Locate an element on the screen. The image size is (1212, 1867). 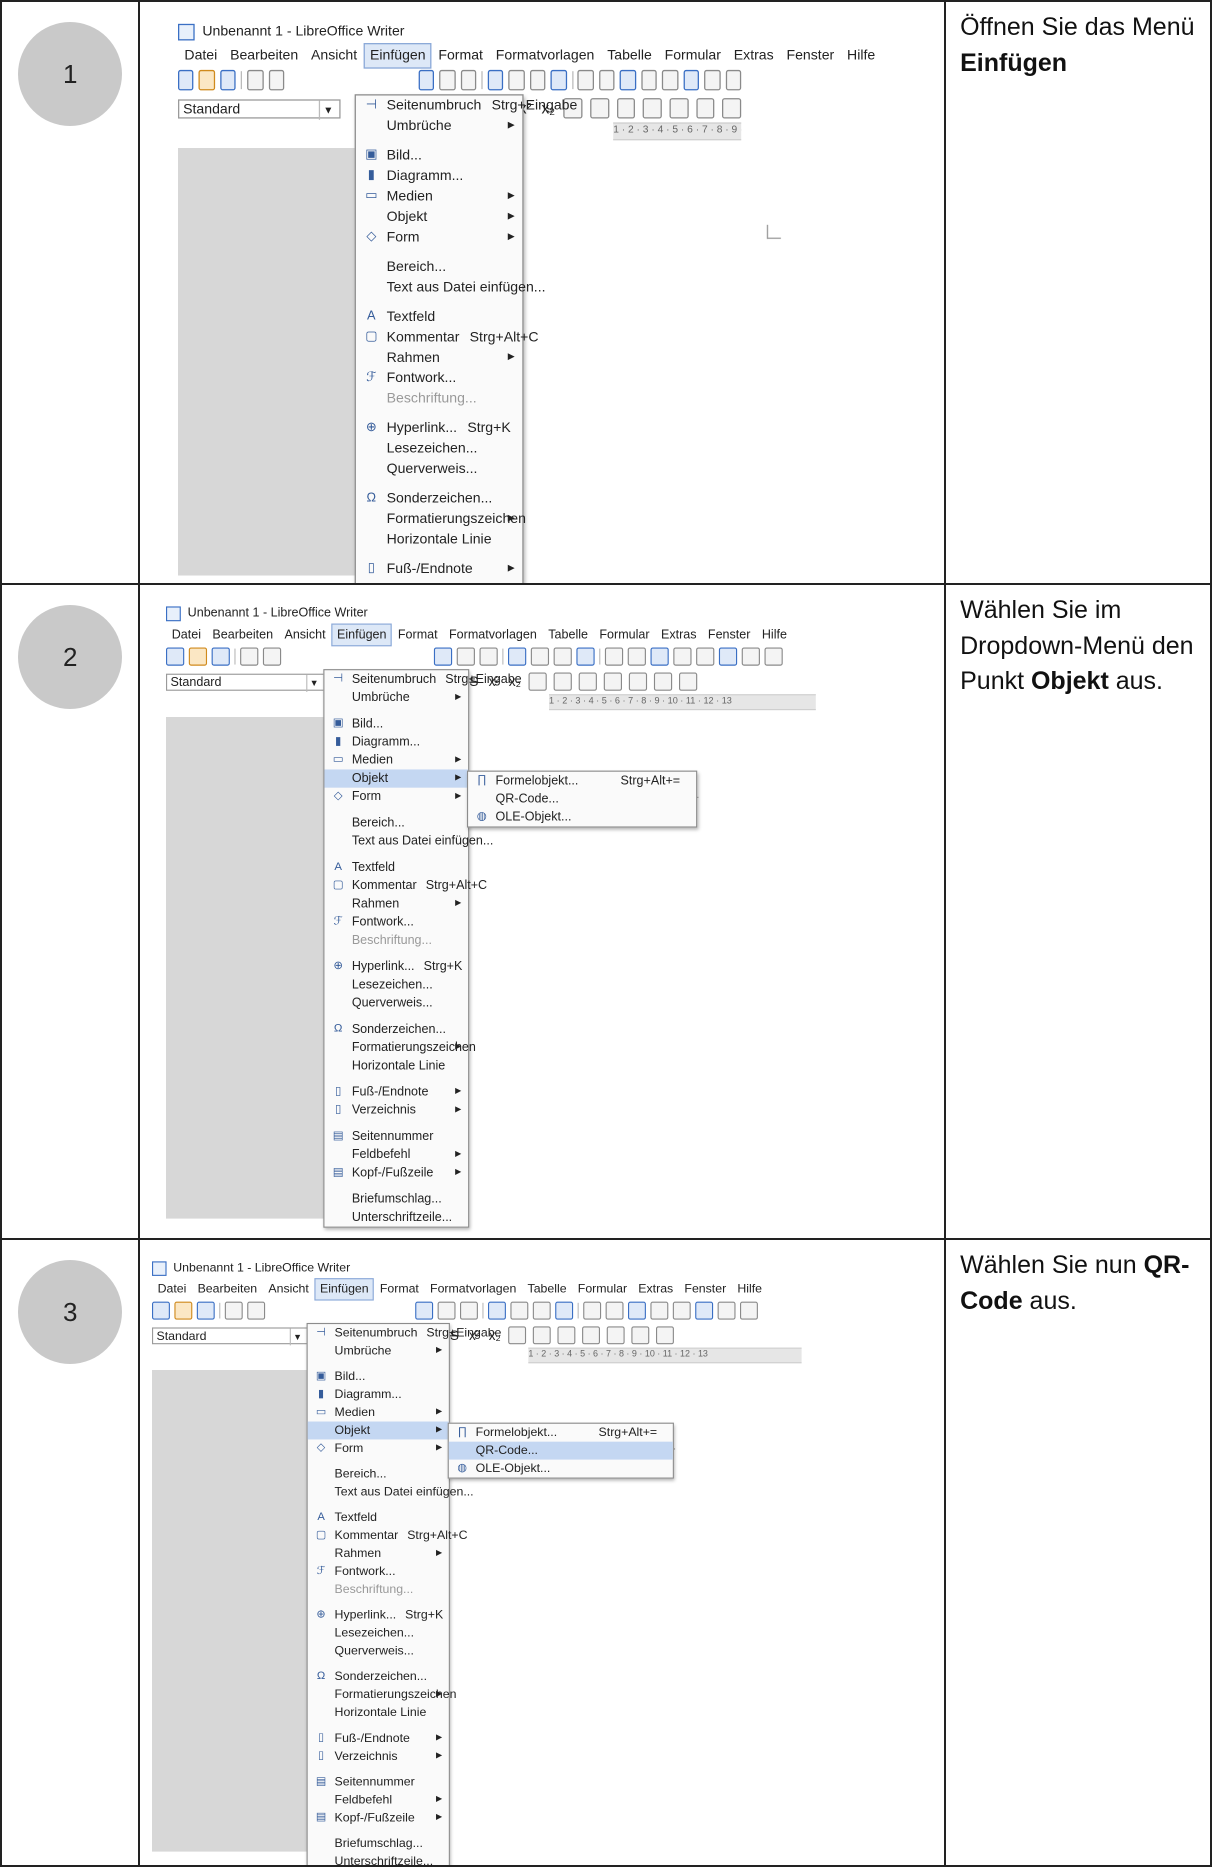
align-center-icon is located at coordinates (638, 681).